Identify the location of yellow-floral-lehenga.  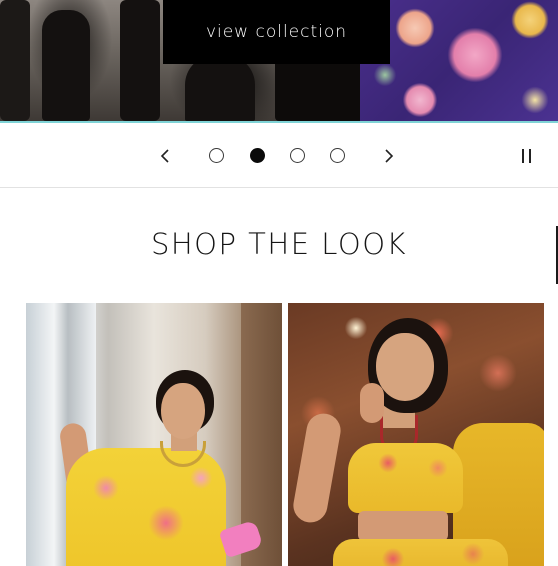
(420, 552).